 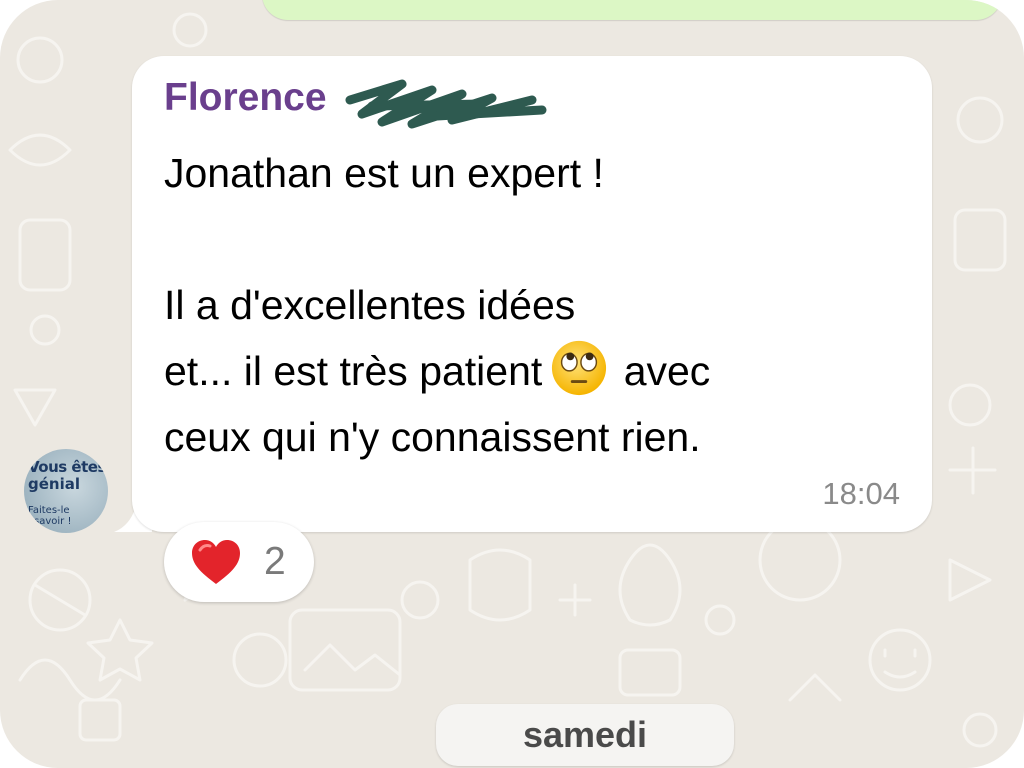 I want to click on avatar-text: savoir !, so click(x=53, y=521).